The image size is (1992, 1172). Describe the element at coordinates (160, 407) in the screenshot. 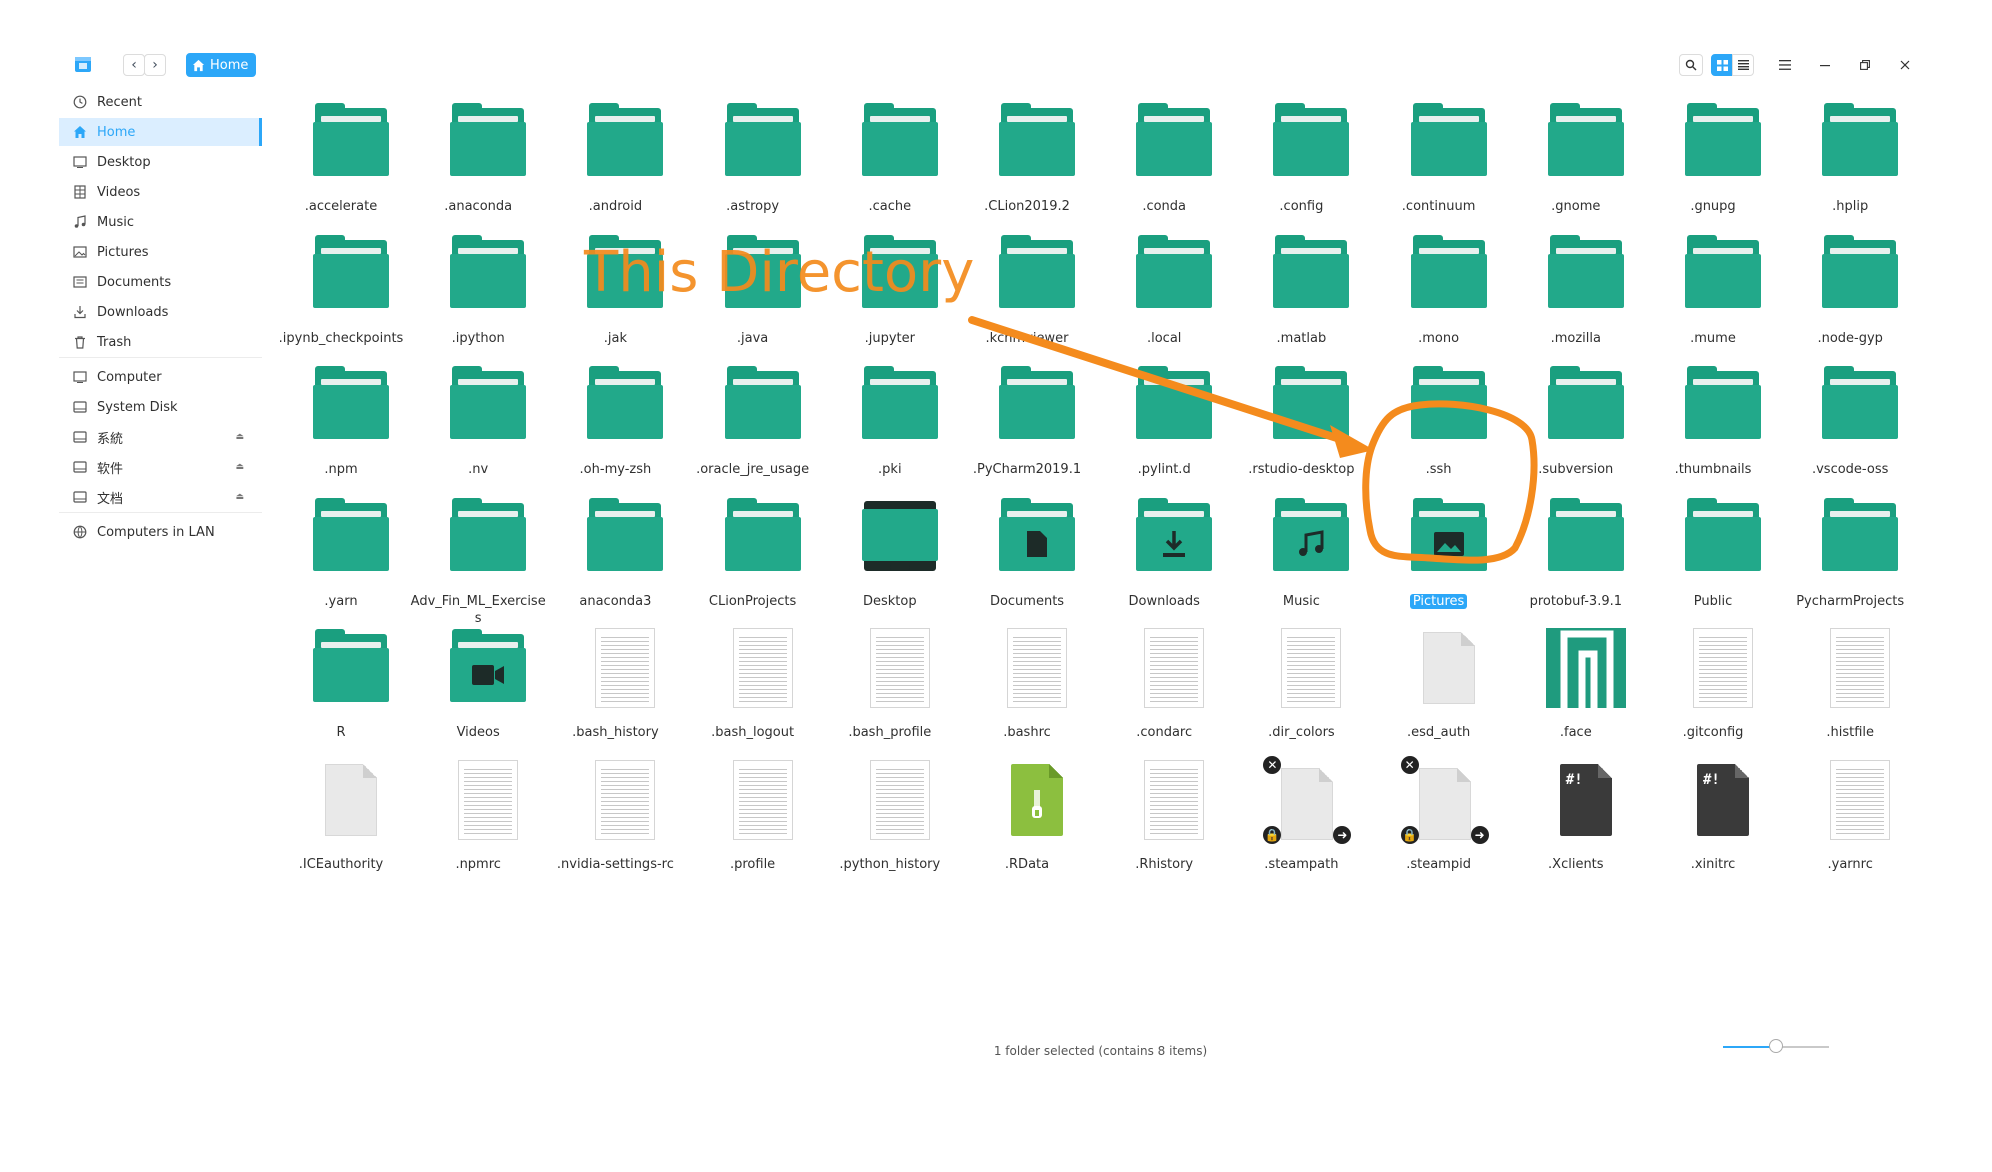

I see `sidebar-item-system-disk: System Disk` at that location.